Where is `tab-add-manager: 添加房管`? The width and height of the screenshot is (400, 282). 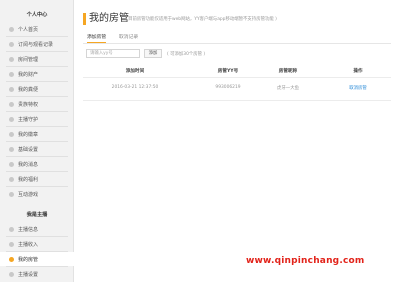 tab-add-manager: 添加房管 is located at coordinates (97, 38).